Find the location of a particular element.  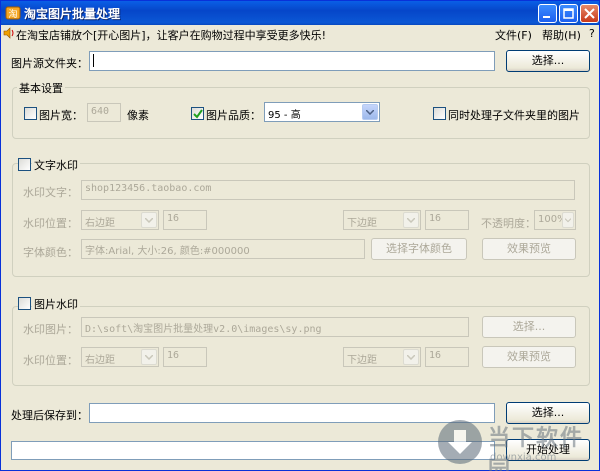

h-offset-input: 16 is located at coordinates (185, 220).